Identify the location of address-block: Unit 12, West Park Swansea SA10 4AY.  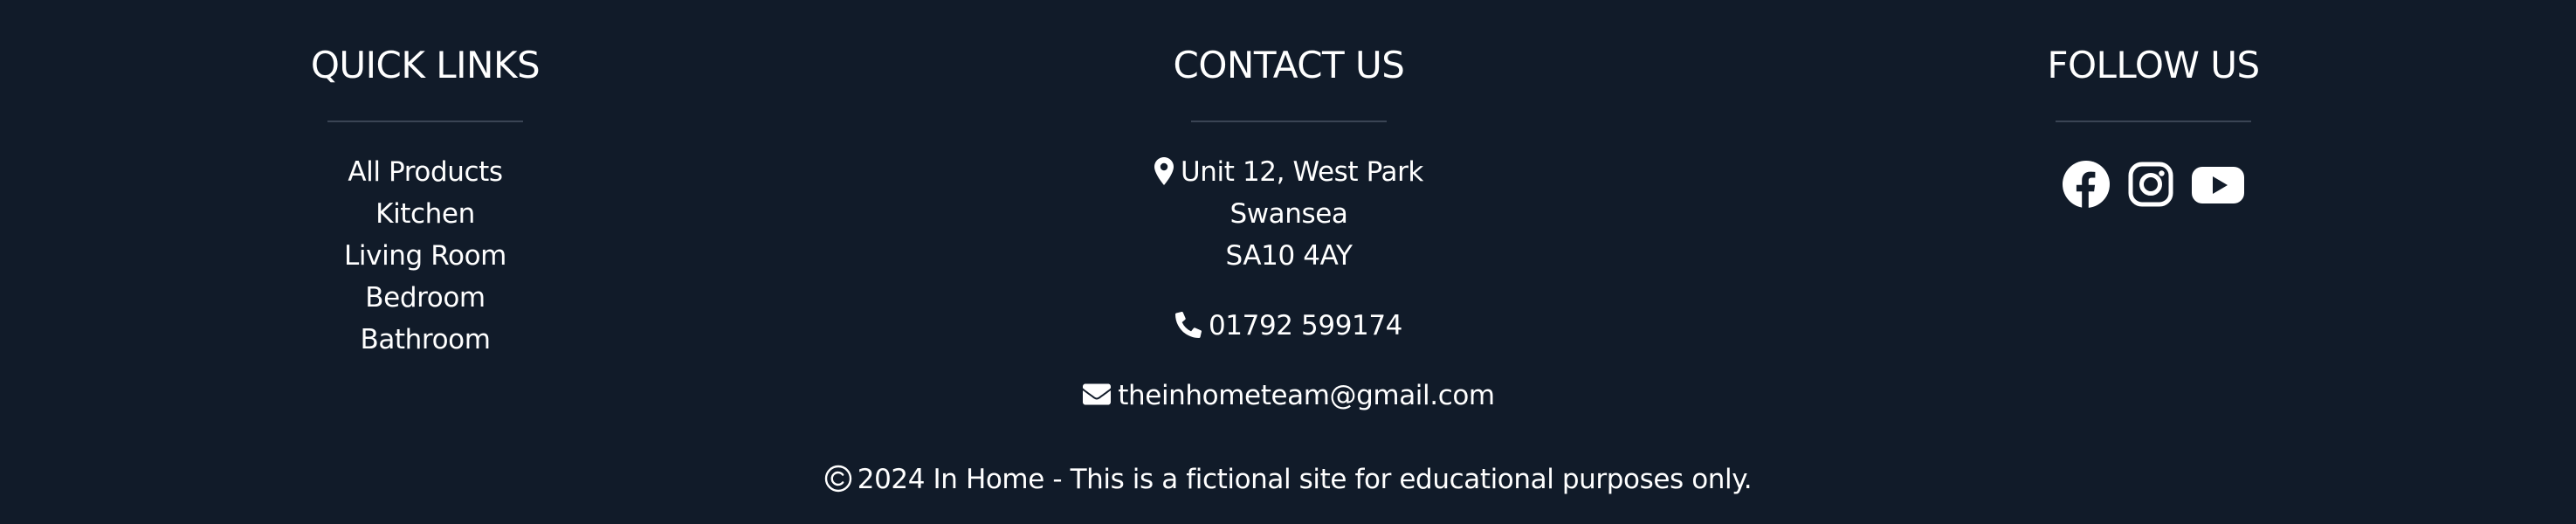
(1289, 214).